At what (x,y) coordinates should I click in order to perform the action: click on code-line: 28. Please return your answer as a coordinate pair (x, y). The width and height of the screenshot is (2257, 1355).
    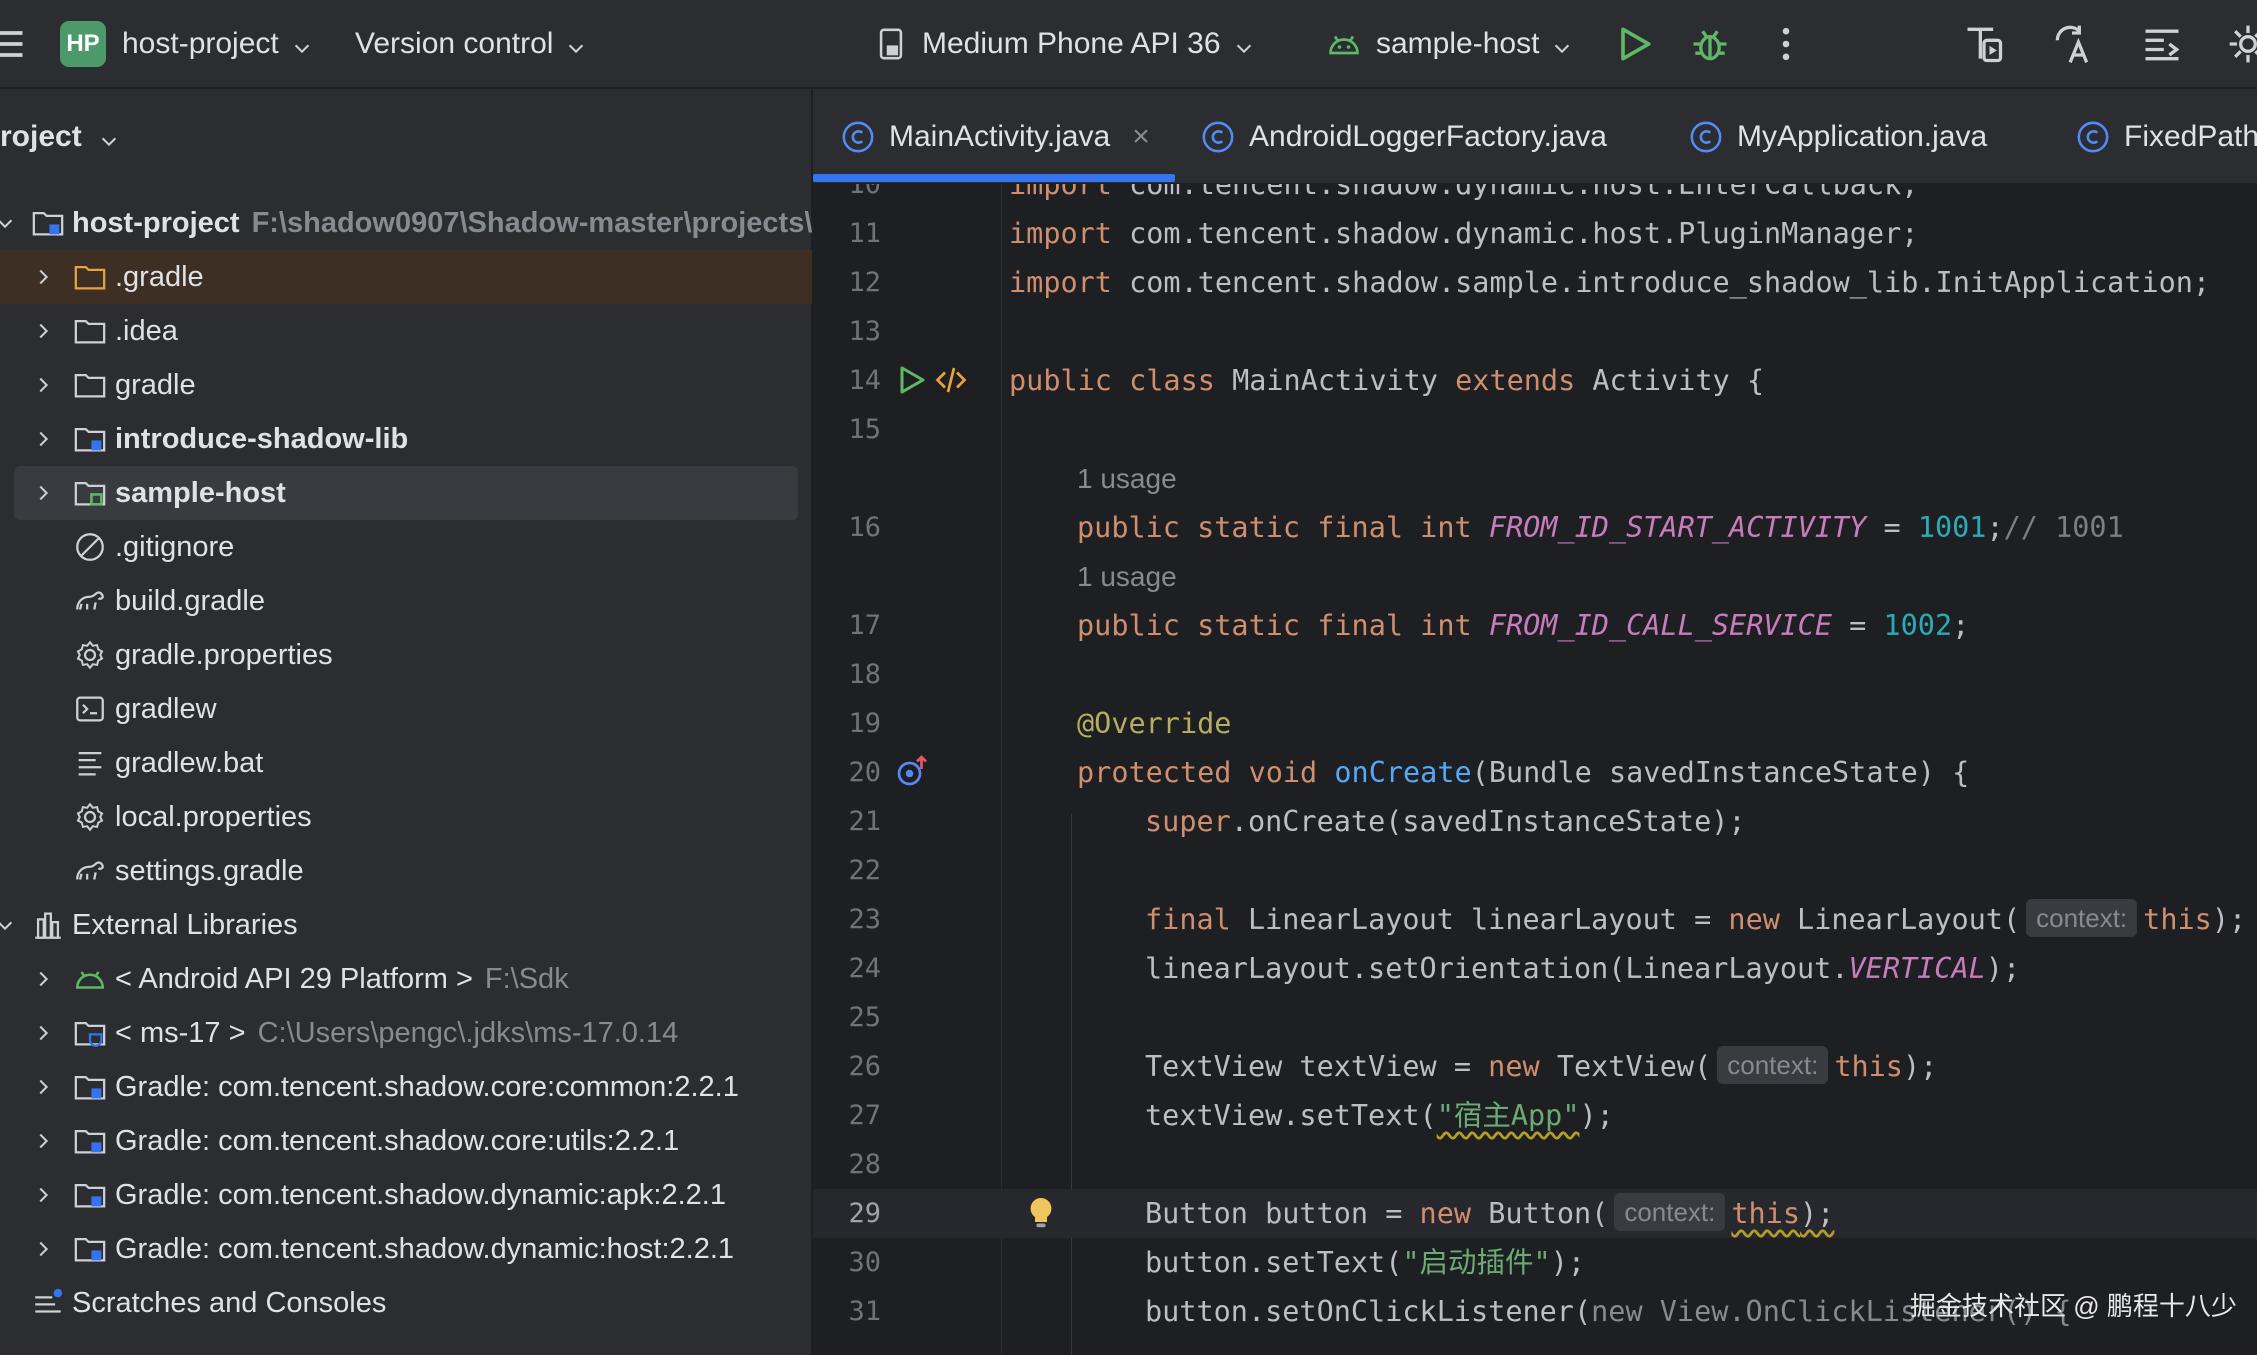
    Looking at the image, I should click on (1535, 1164).